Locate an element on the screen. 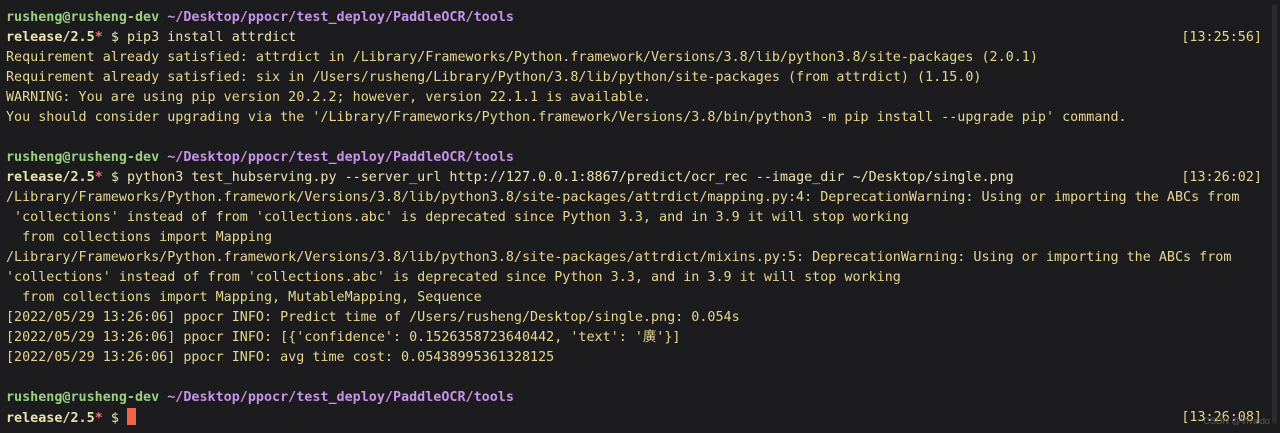 The width and height of the screenshot is (1280, 433). timestamp: [13:25:56] is located at coordinates (1221, 37).